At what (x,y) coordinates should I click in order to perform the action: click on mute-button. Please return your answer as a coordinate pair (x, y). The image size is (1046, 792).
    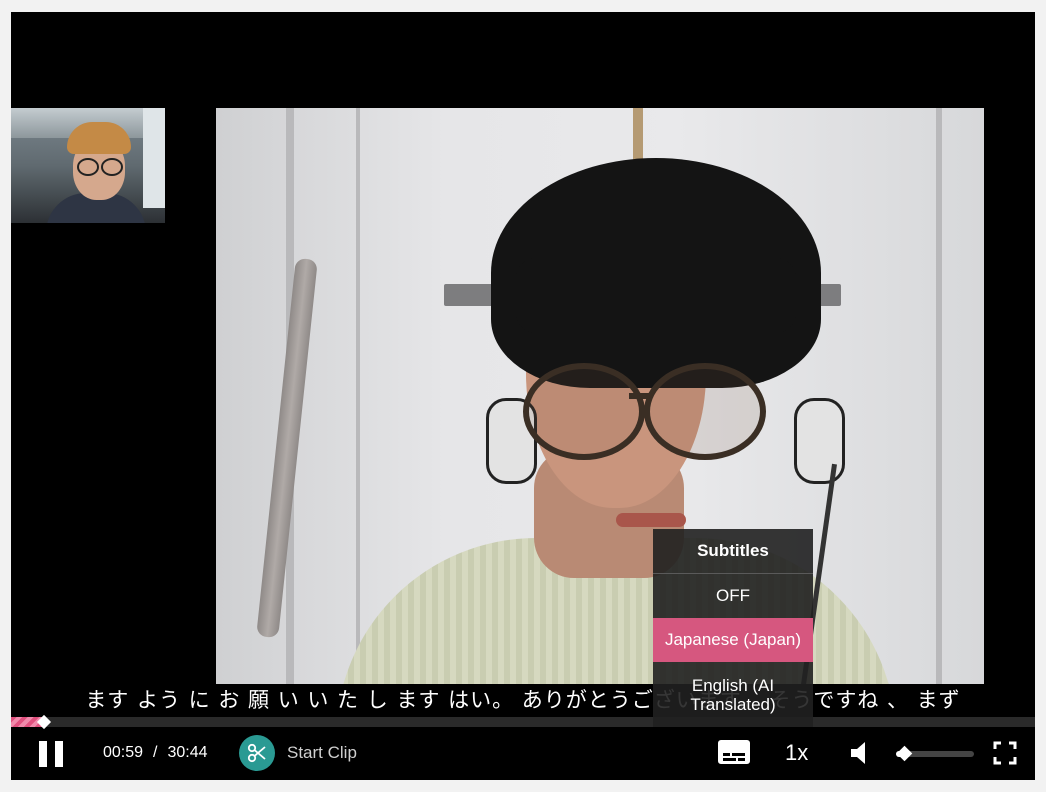
    Looking at the image, I should click on (860, 753).